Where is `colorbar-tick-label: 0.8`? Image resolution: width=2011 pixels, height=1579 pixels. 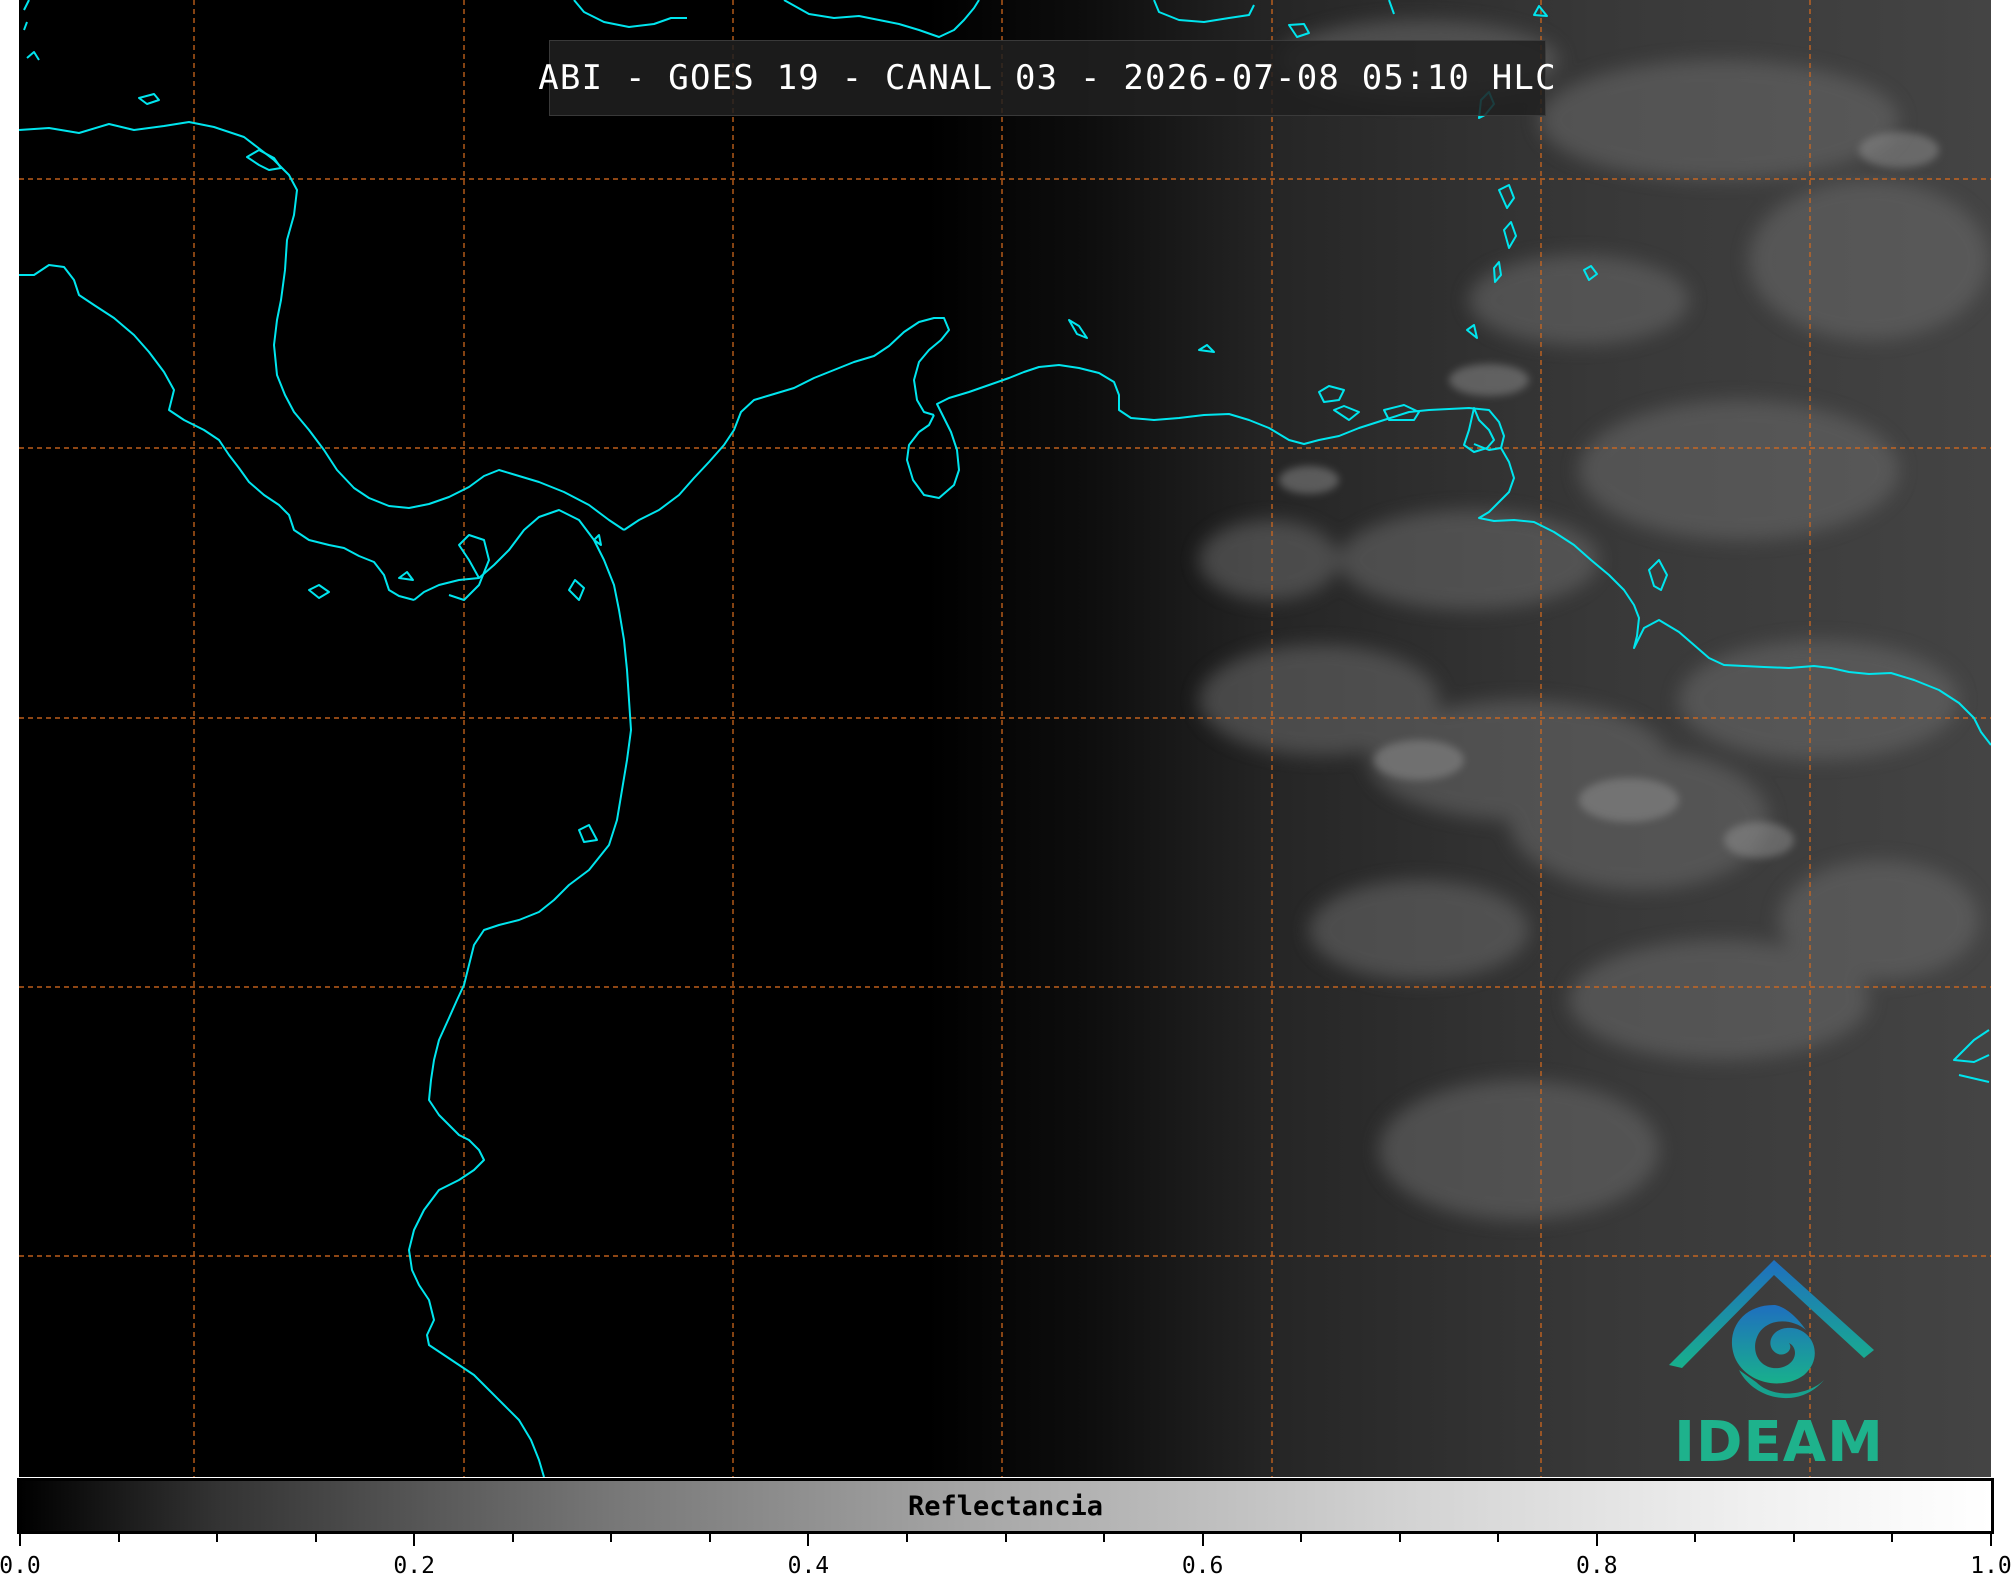 colorbar-tick-label: 0.8 is located at coordinates (1597, 1566).